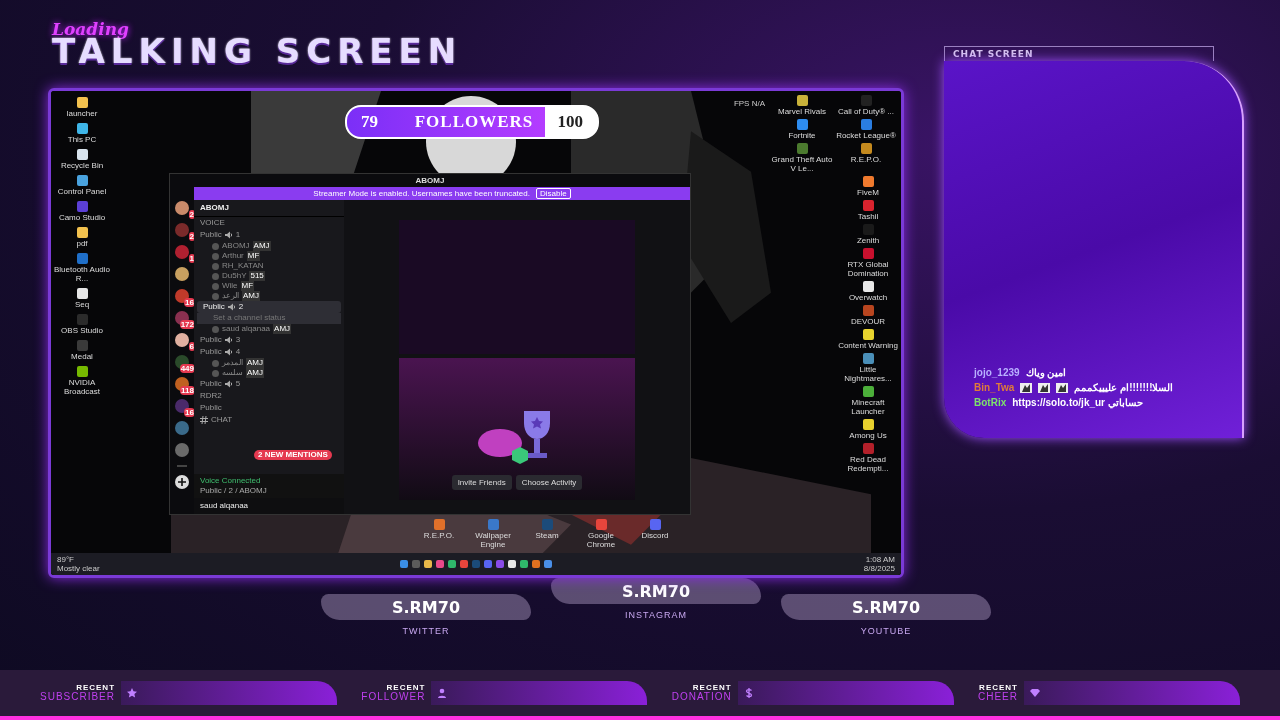 The image size is (1280, 720). What do you see at coordinates (238, 352) in the screenshot?
I see `channel-number: 4` at bounding box center [238, 352].